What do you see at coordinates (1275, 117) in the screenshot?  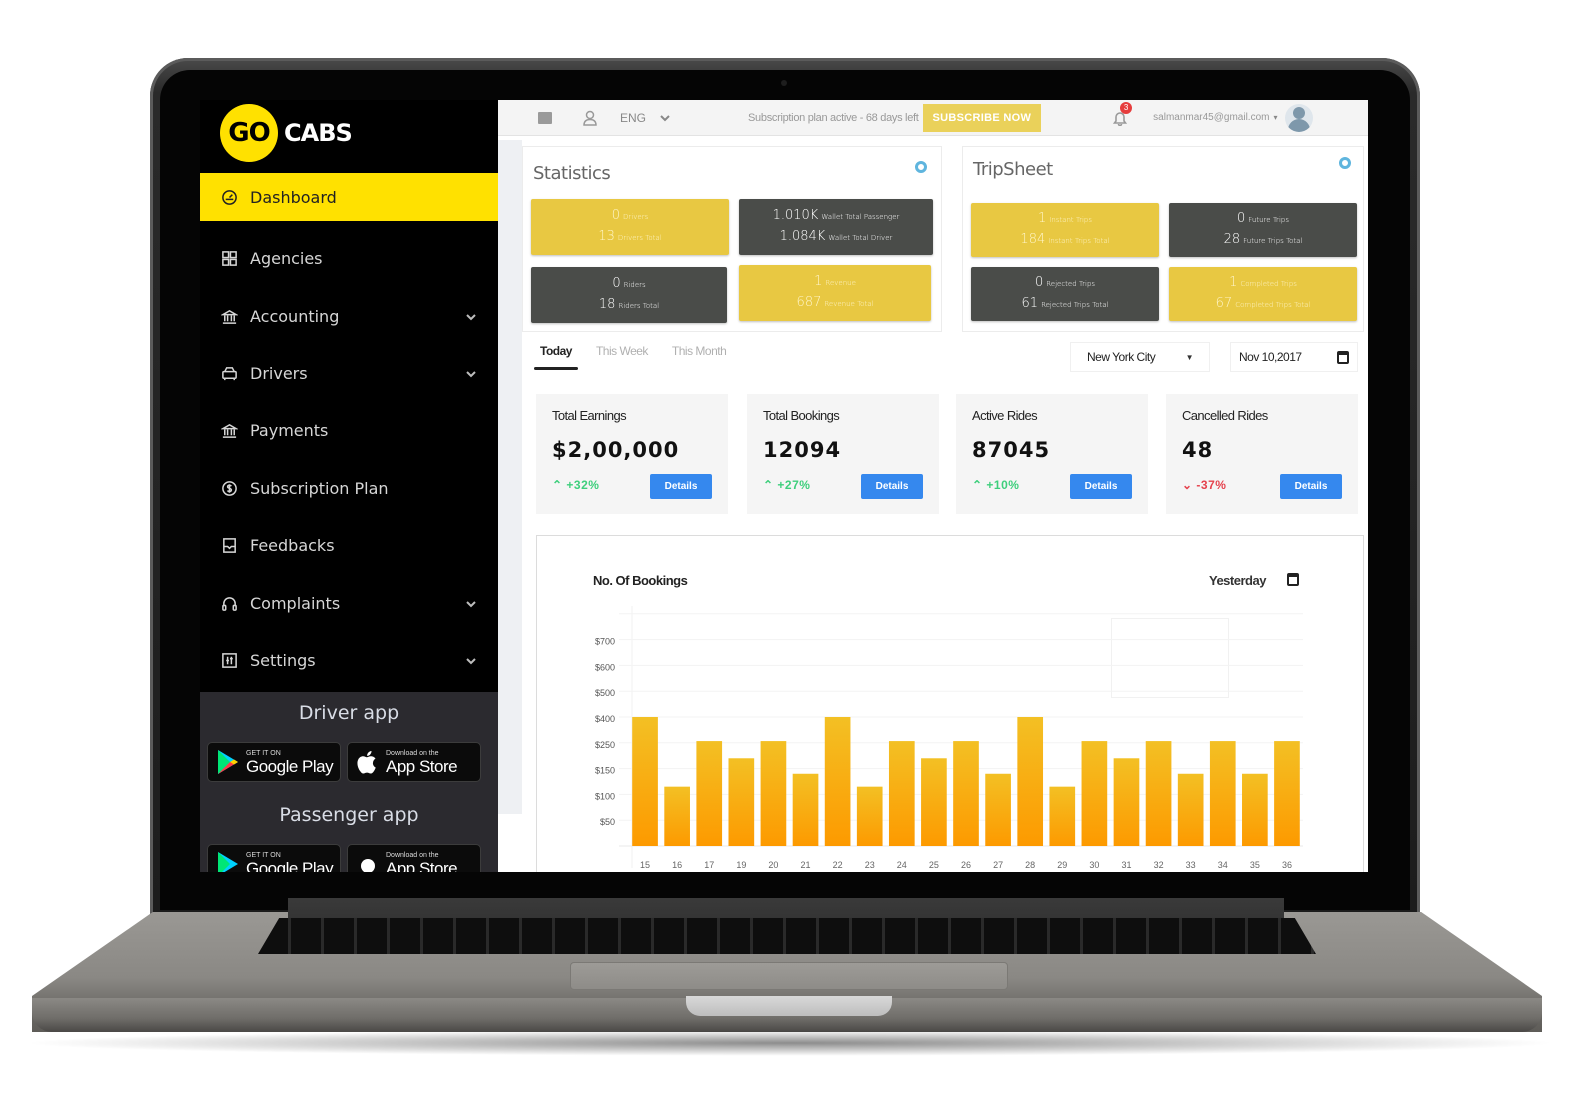 I see `caret-down-icon: ▾` at bounding box center [1275, 117].